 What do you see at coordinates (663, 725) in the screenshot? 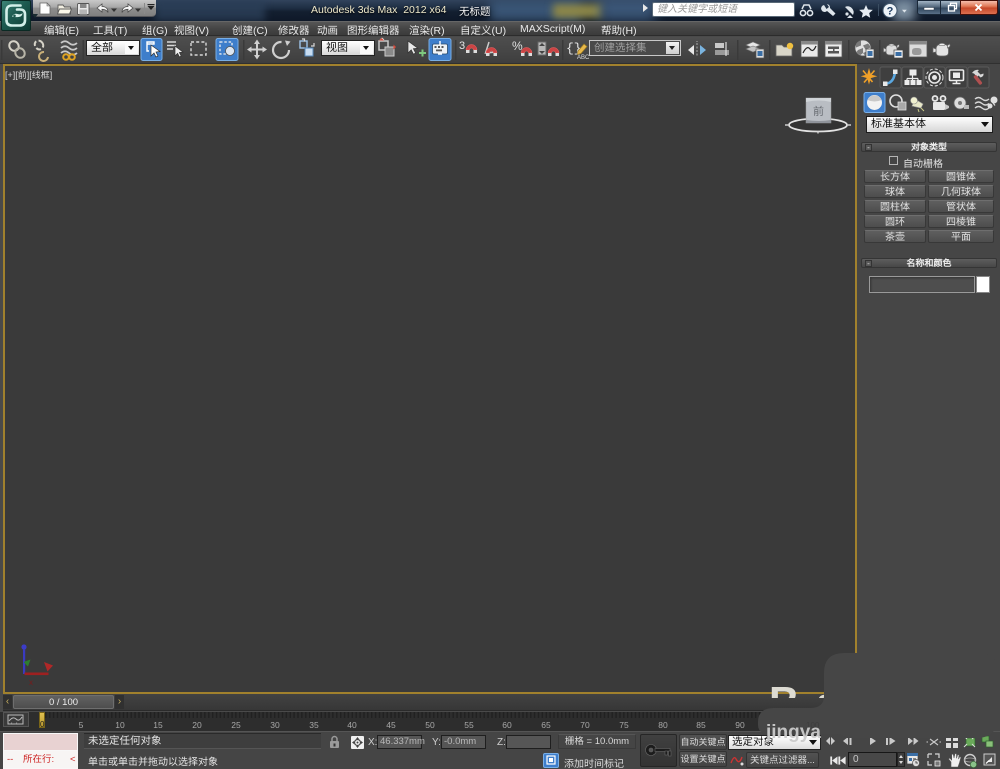
I see `svg-text: 80` at bounding box center [663, 725].